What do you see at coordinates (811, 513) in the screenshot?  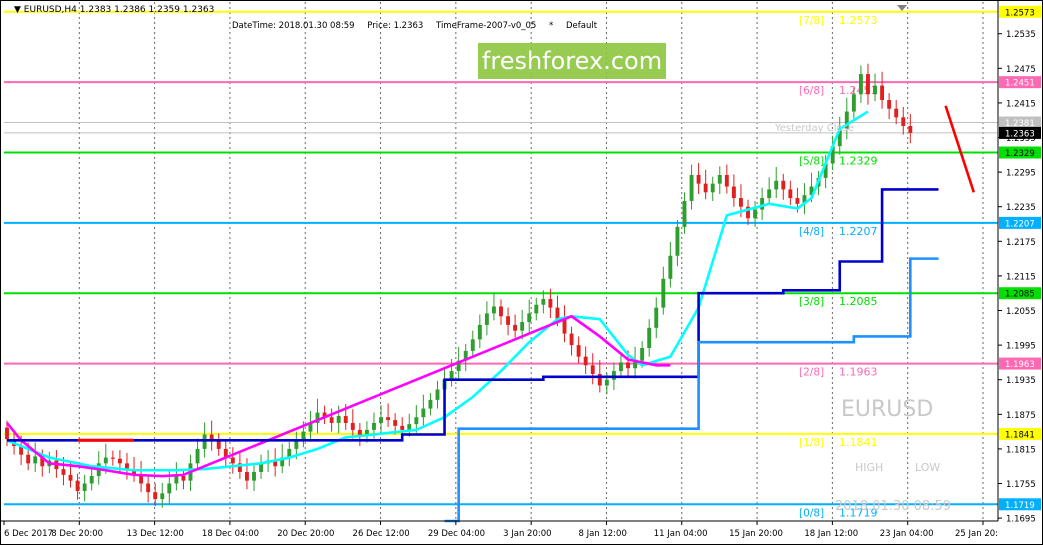 I see `murrey-level-label: [0/8]` at bounding box center [811, 513].